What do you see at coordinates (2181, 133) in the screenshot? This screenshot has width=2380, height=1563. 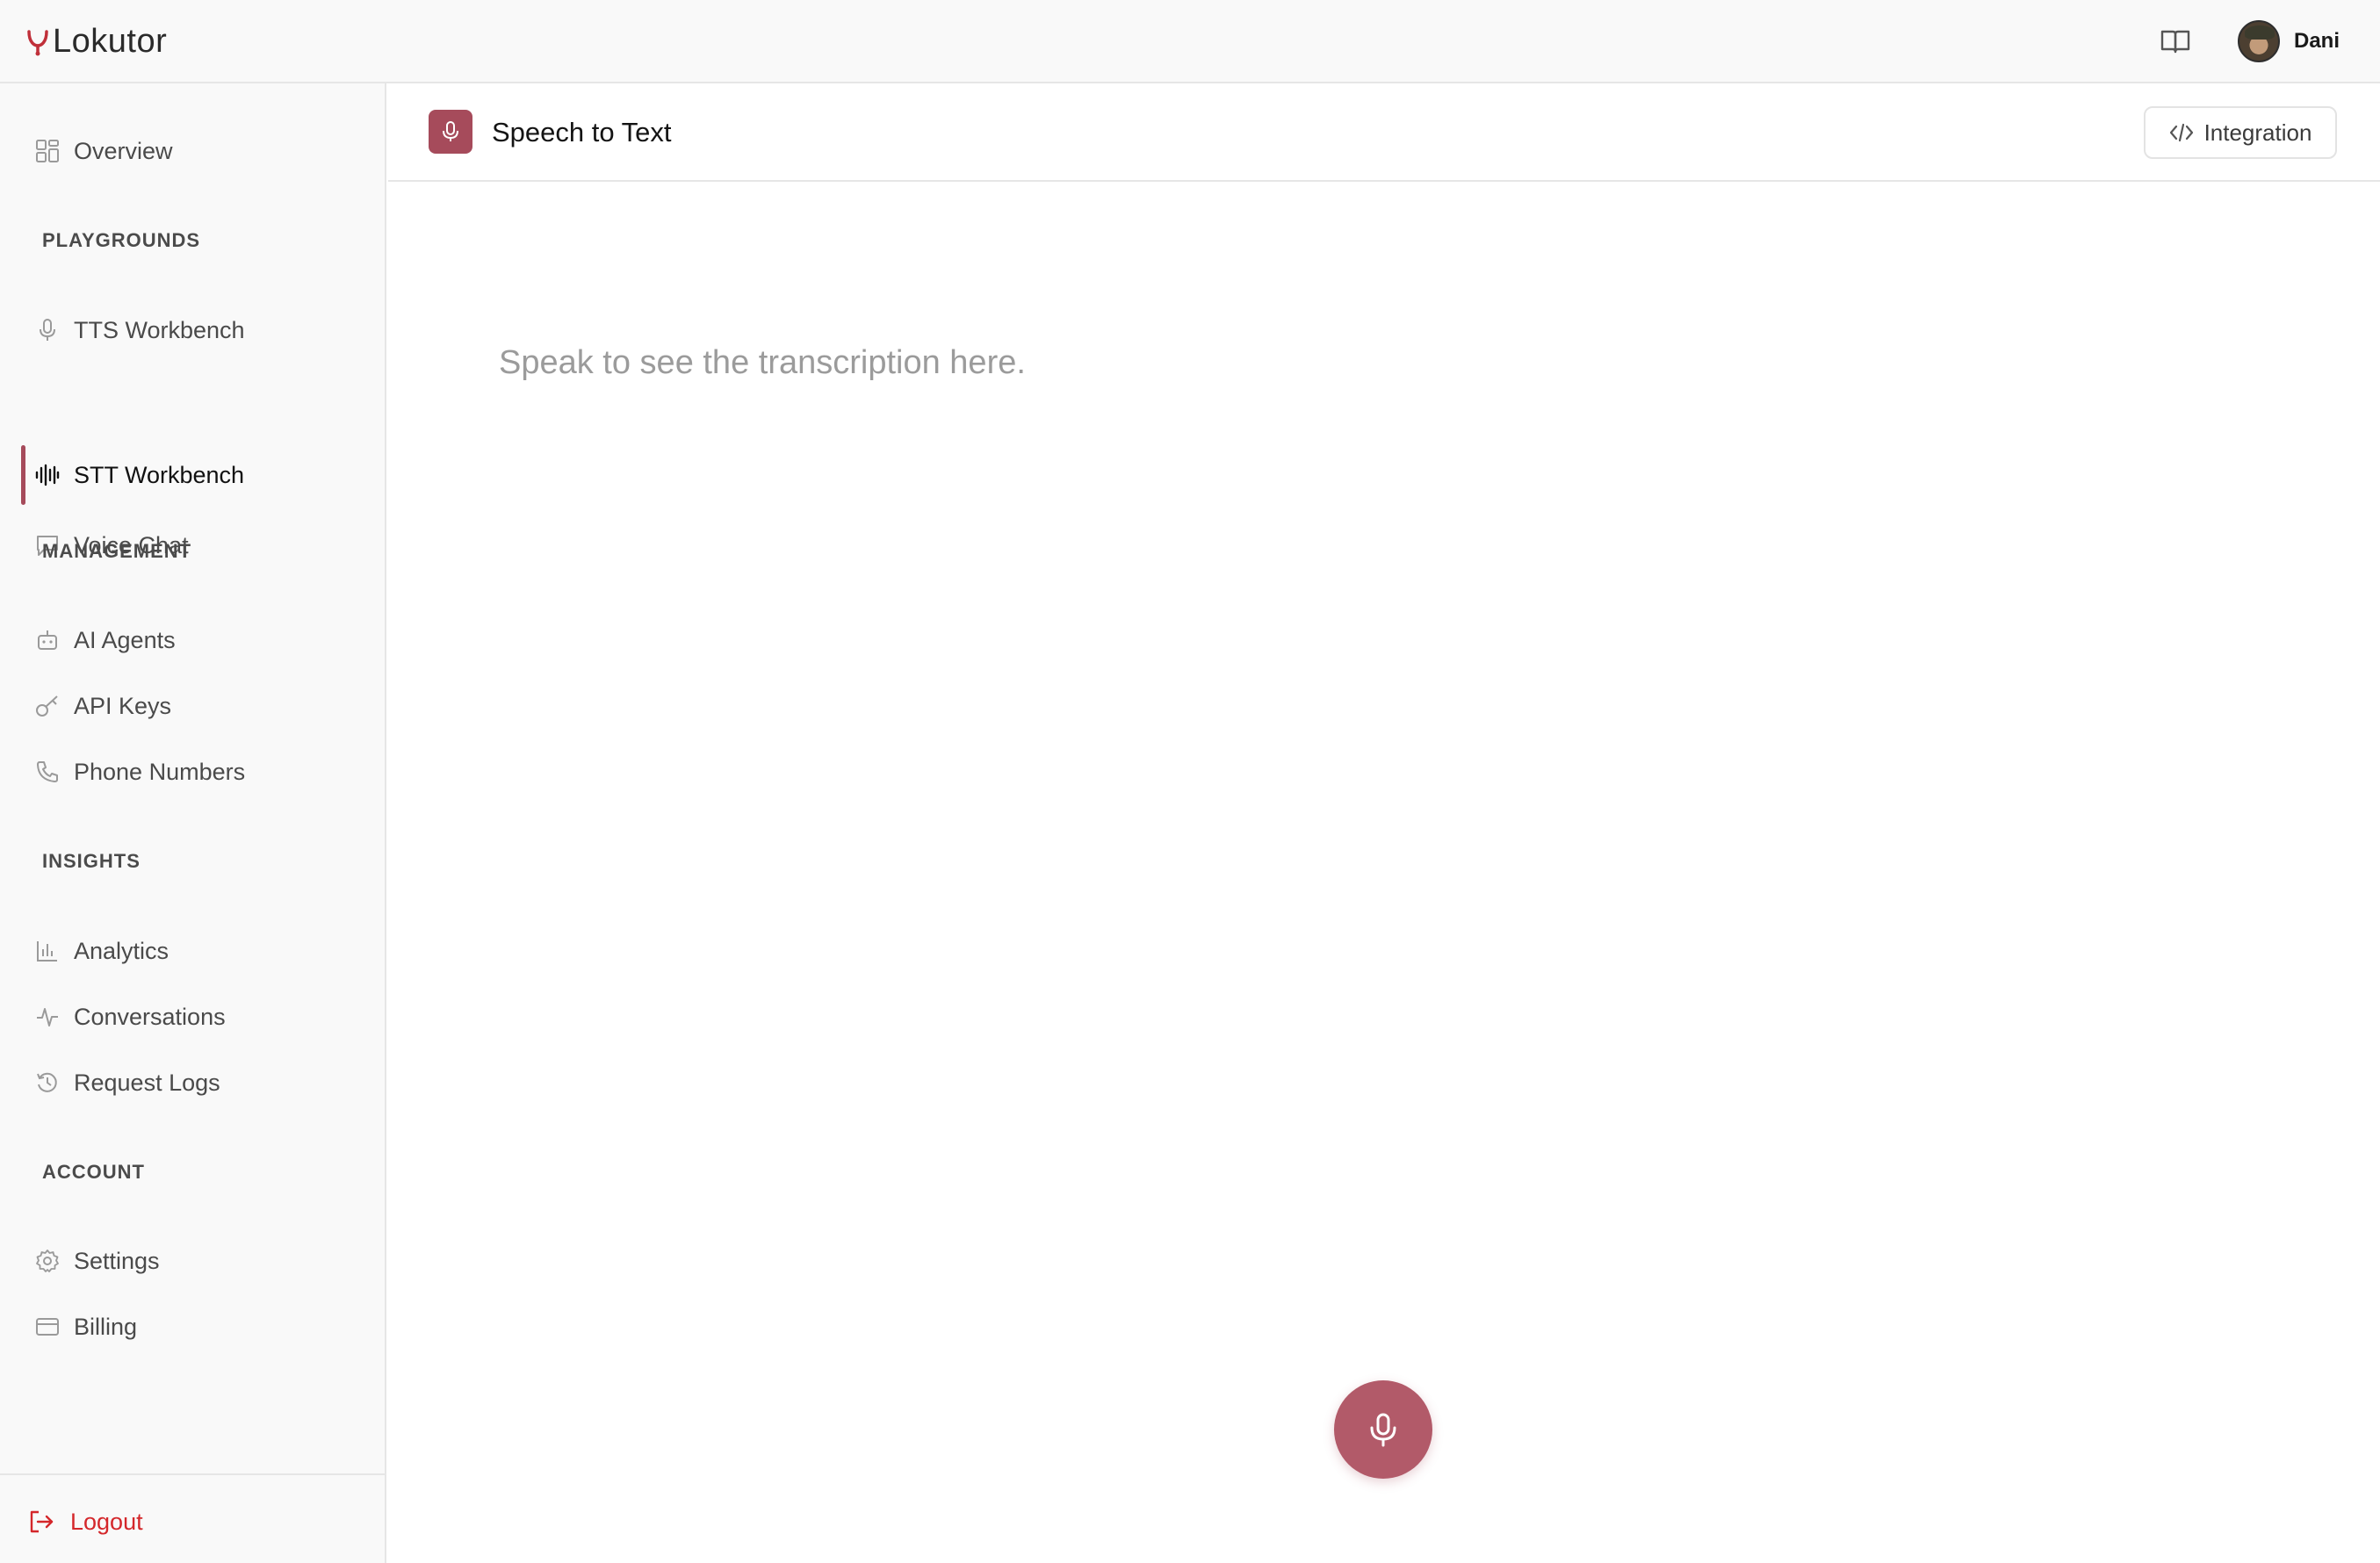 I see `code-icon` at bounding box center [2181, 133].